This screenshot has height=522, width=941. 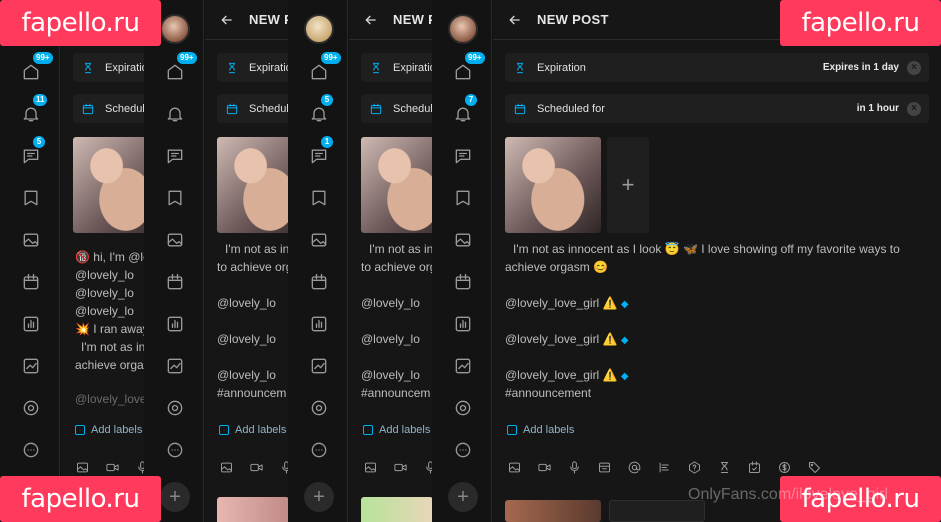 What do you see at coordinates (32, 152) in the screenshot?
I see `chat-icon: 5` at bounding box center [32, 152].